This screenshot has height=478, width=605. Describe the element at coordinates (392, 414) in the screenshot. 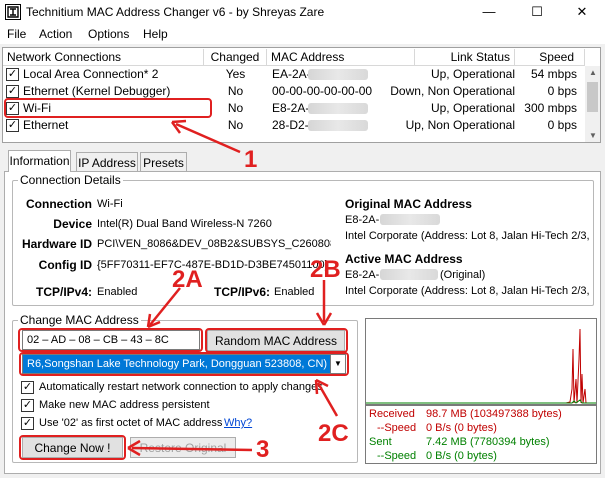

I see `received-label: Received` at that location.